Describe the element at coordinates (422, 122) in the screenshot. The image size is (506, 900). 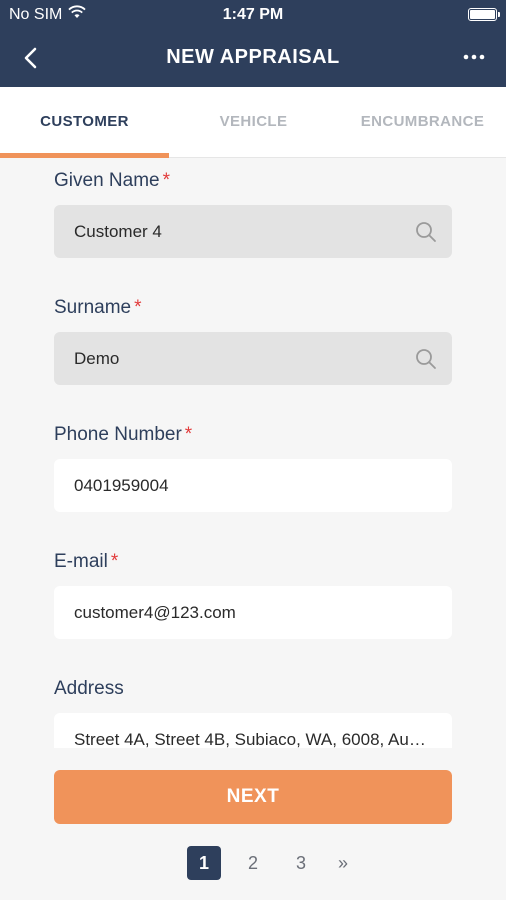
I see `tab-encumbrance: ENCUMBRANCE` at that location.